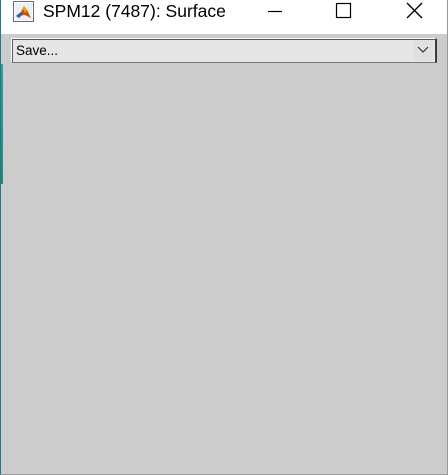  I want to click on dropdown-toggle, so click(423, 50).